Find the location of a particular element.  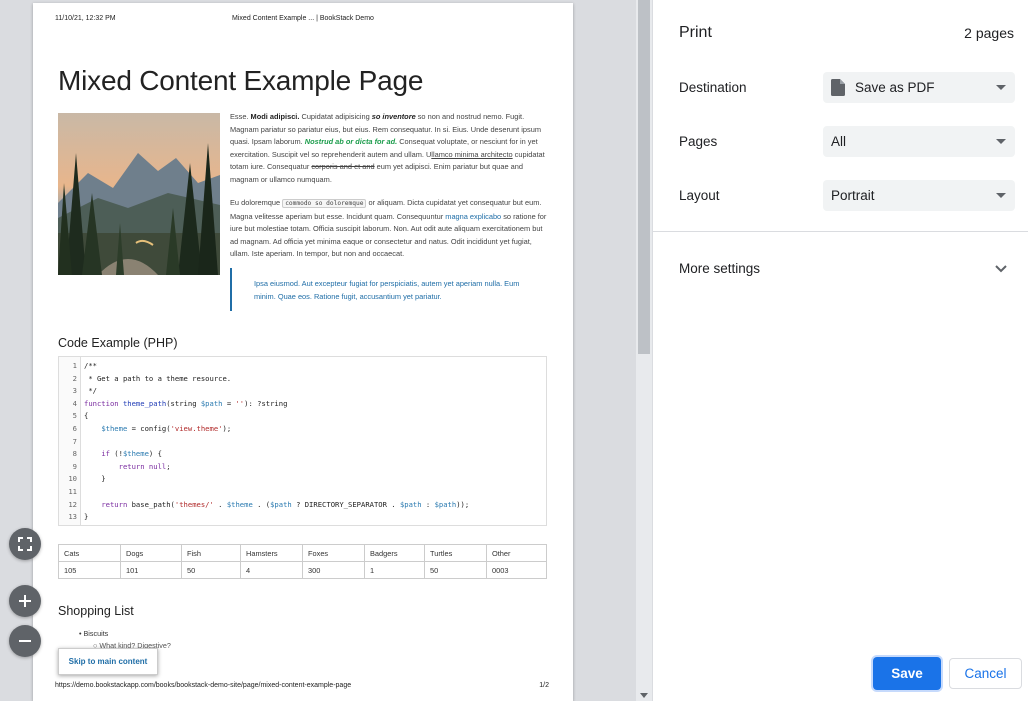

table-header-cell: Turtles is located at coordinates (455, 553).